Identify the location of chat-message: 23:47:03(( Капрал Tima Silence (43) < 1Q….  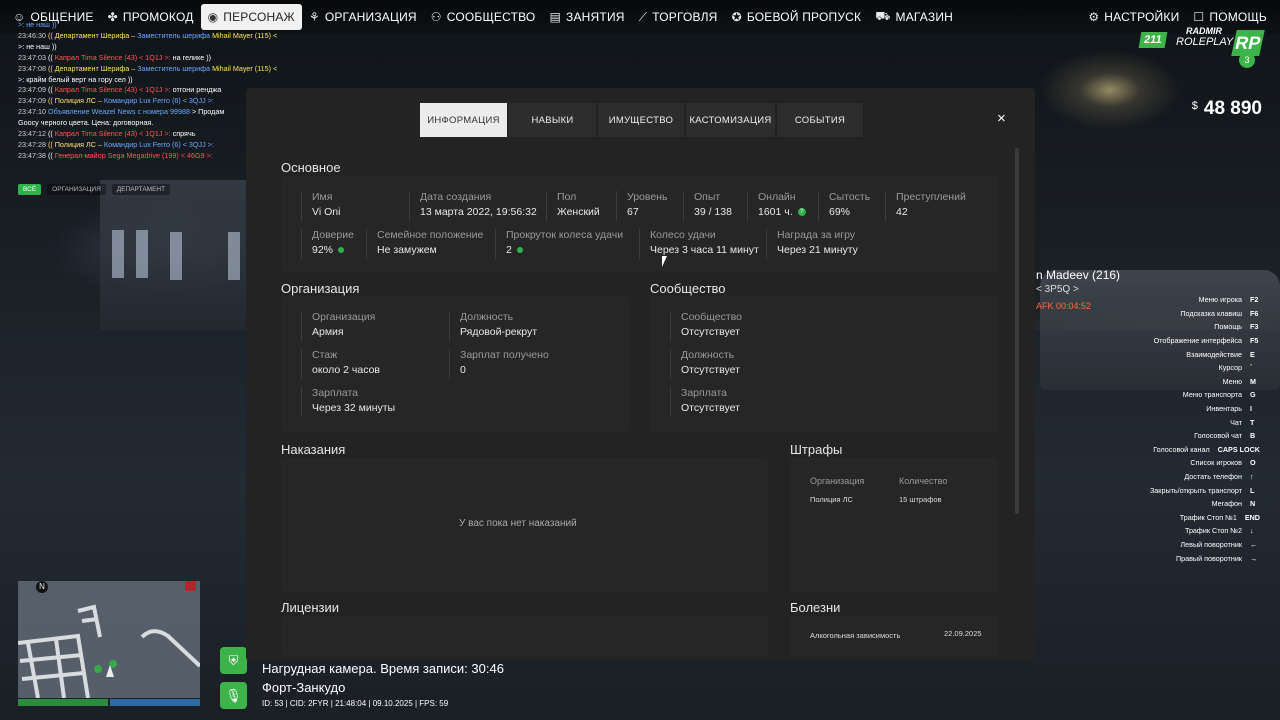
(148, 58).